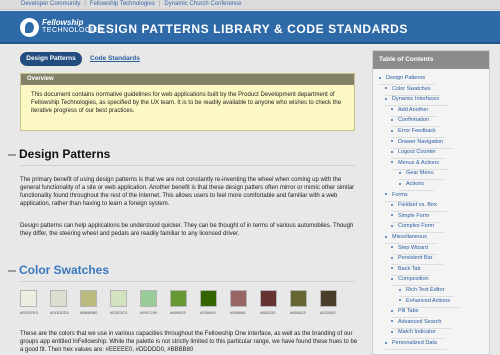 Image resolution: width=500 pixels, height=355 pixels. What do you see at coordinates (430, 303) in the screenshot?
I see `toc-item: Enhanced Actions` at bounding box center [430, 303].